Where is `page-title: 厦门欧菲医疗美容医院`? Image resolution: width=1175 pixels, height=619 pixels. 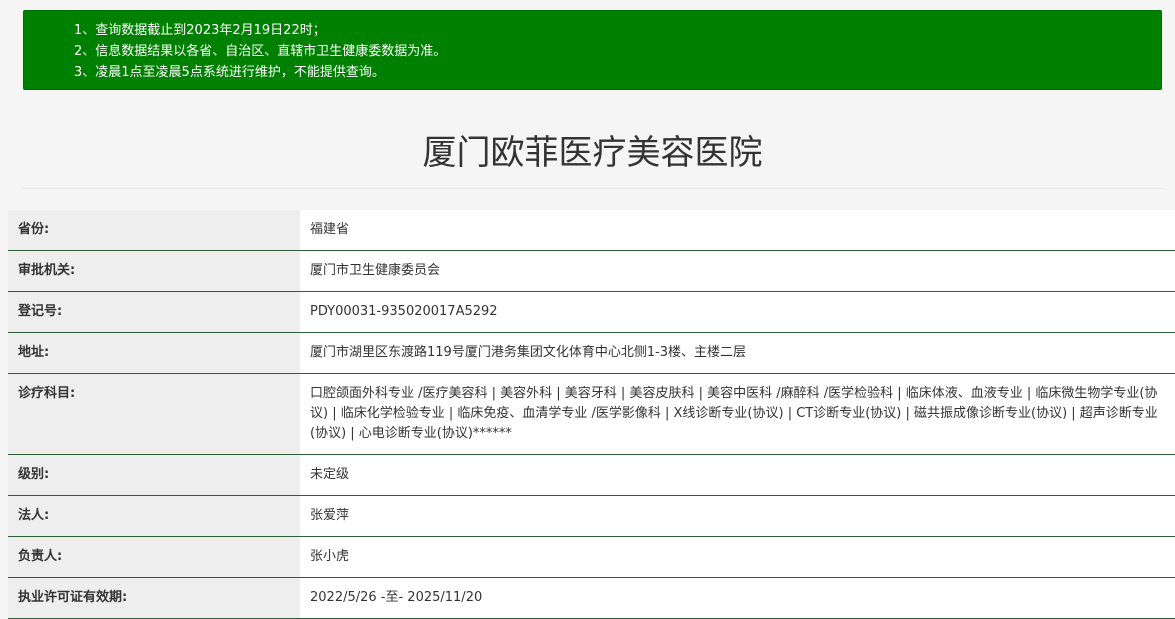
page-title: 厦门欧菲医疗美容医院 is located at coordinates (592, 153).